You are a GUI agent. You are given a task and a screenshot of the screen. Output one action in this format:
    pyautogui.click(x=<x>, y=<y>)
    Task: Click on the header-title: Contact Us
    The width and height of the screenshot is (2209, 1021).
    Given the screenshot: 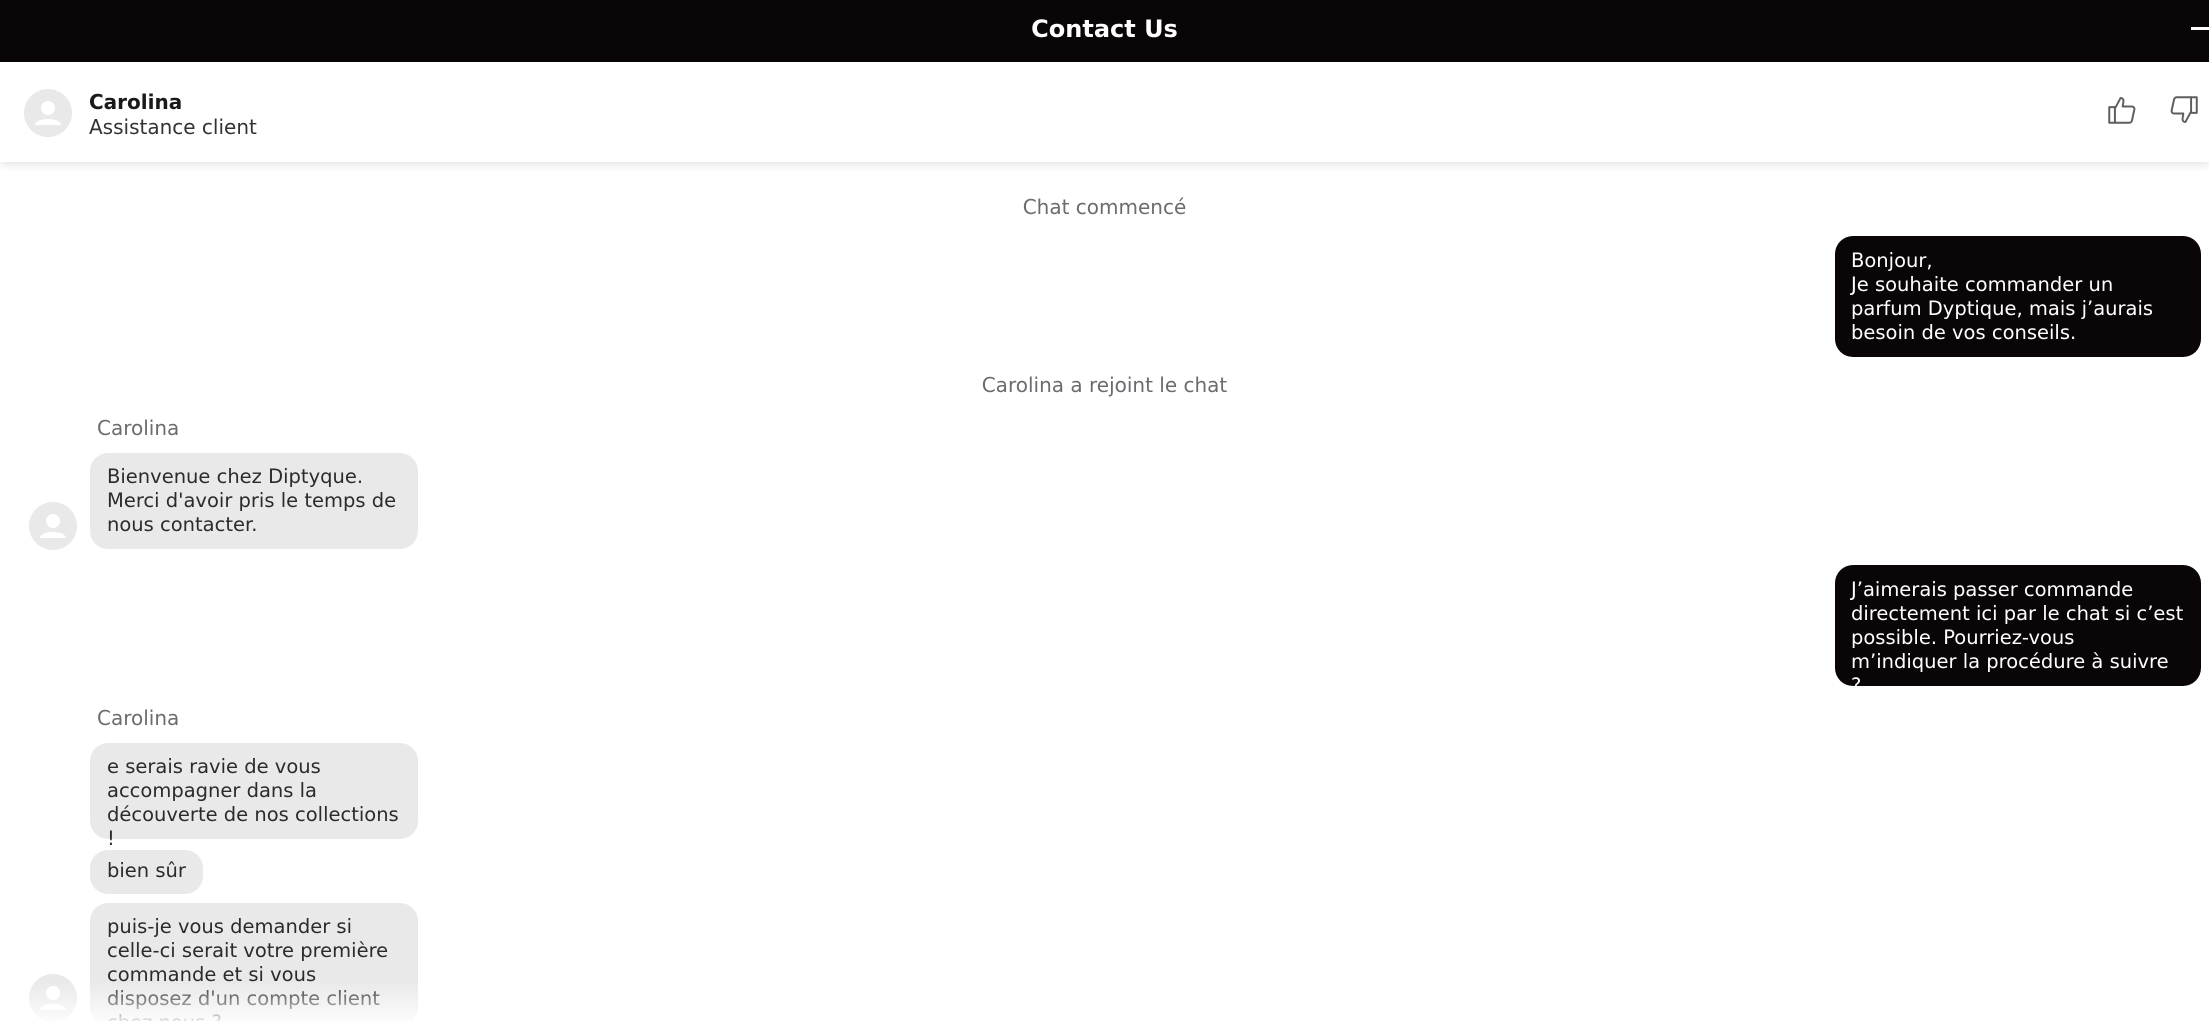 What is the action you would take?
    pyautogui.click(x=1104, y=28)
    